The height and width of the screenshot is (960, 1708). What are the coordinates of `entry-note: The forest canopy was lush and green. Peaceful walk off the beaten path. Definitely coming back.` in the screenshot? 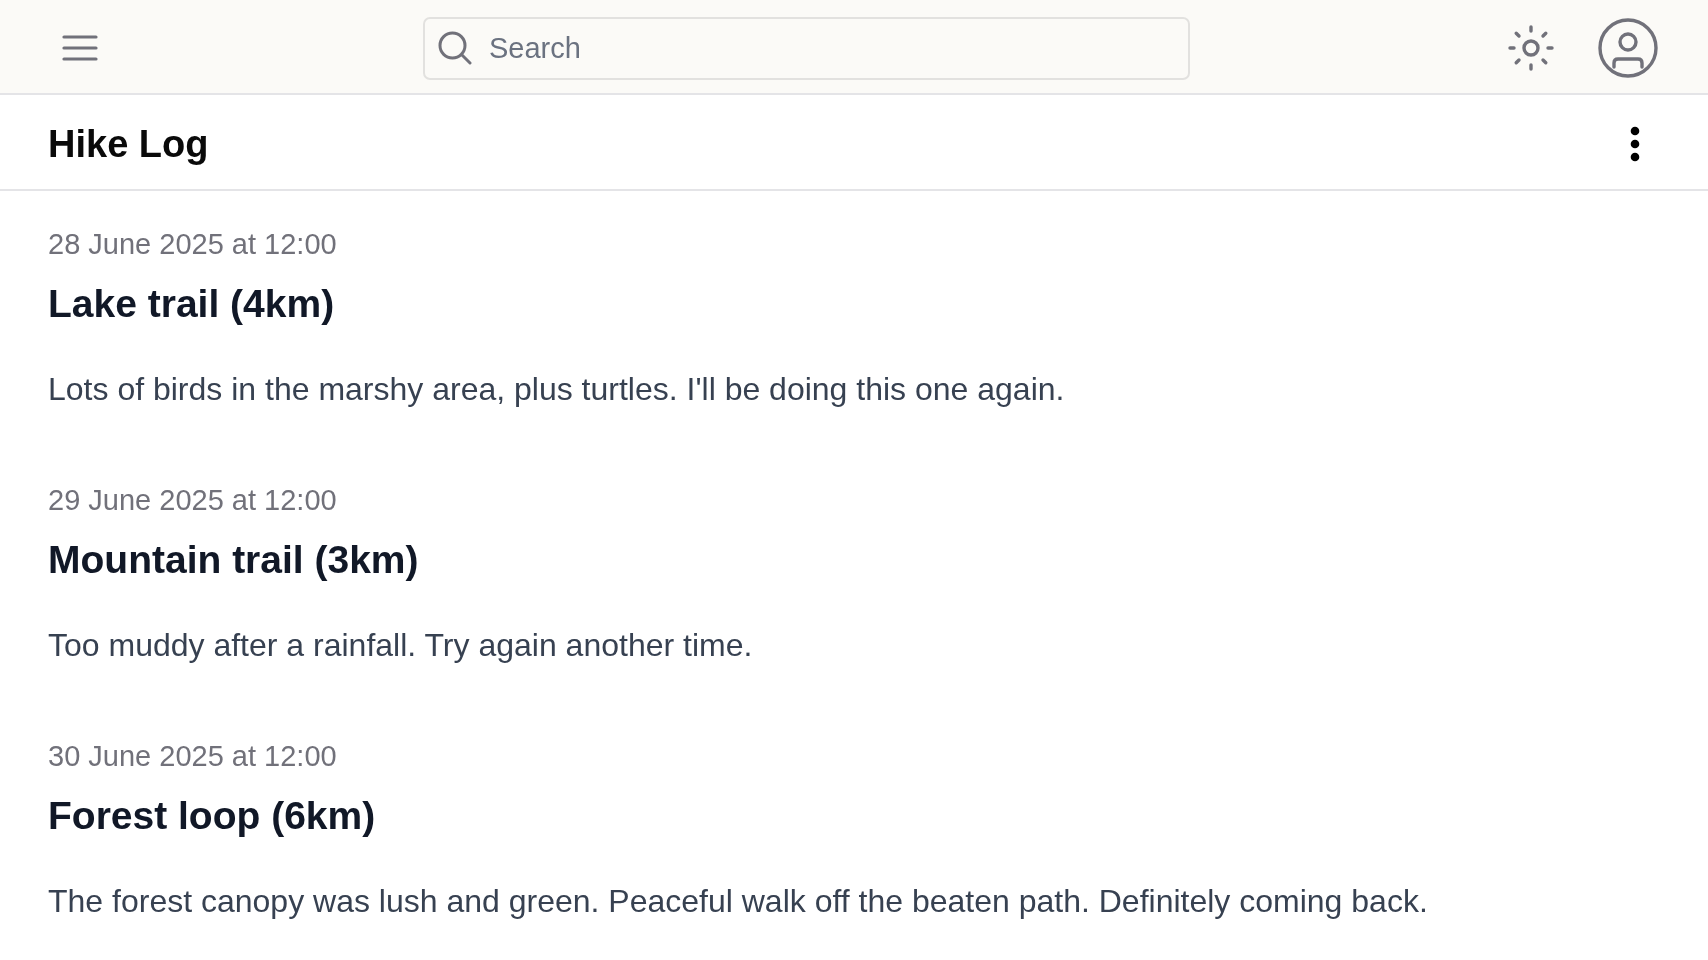 It's located at (738, 901).